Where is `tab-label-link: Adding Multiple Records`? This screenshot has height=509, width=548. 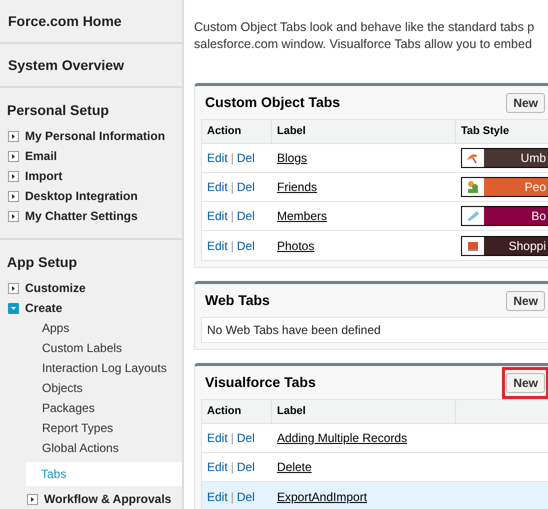
tab-label-link: Adding Multiple Records is located at coordinates (342, 438).